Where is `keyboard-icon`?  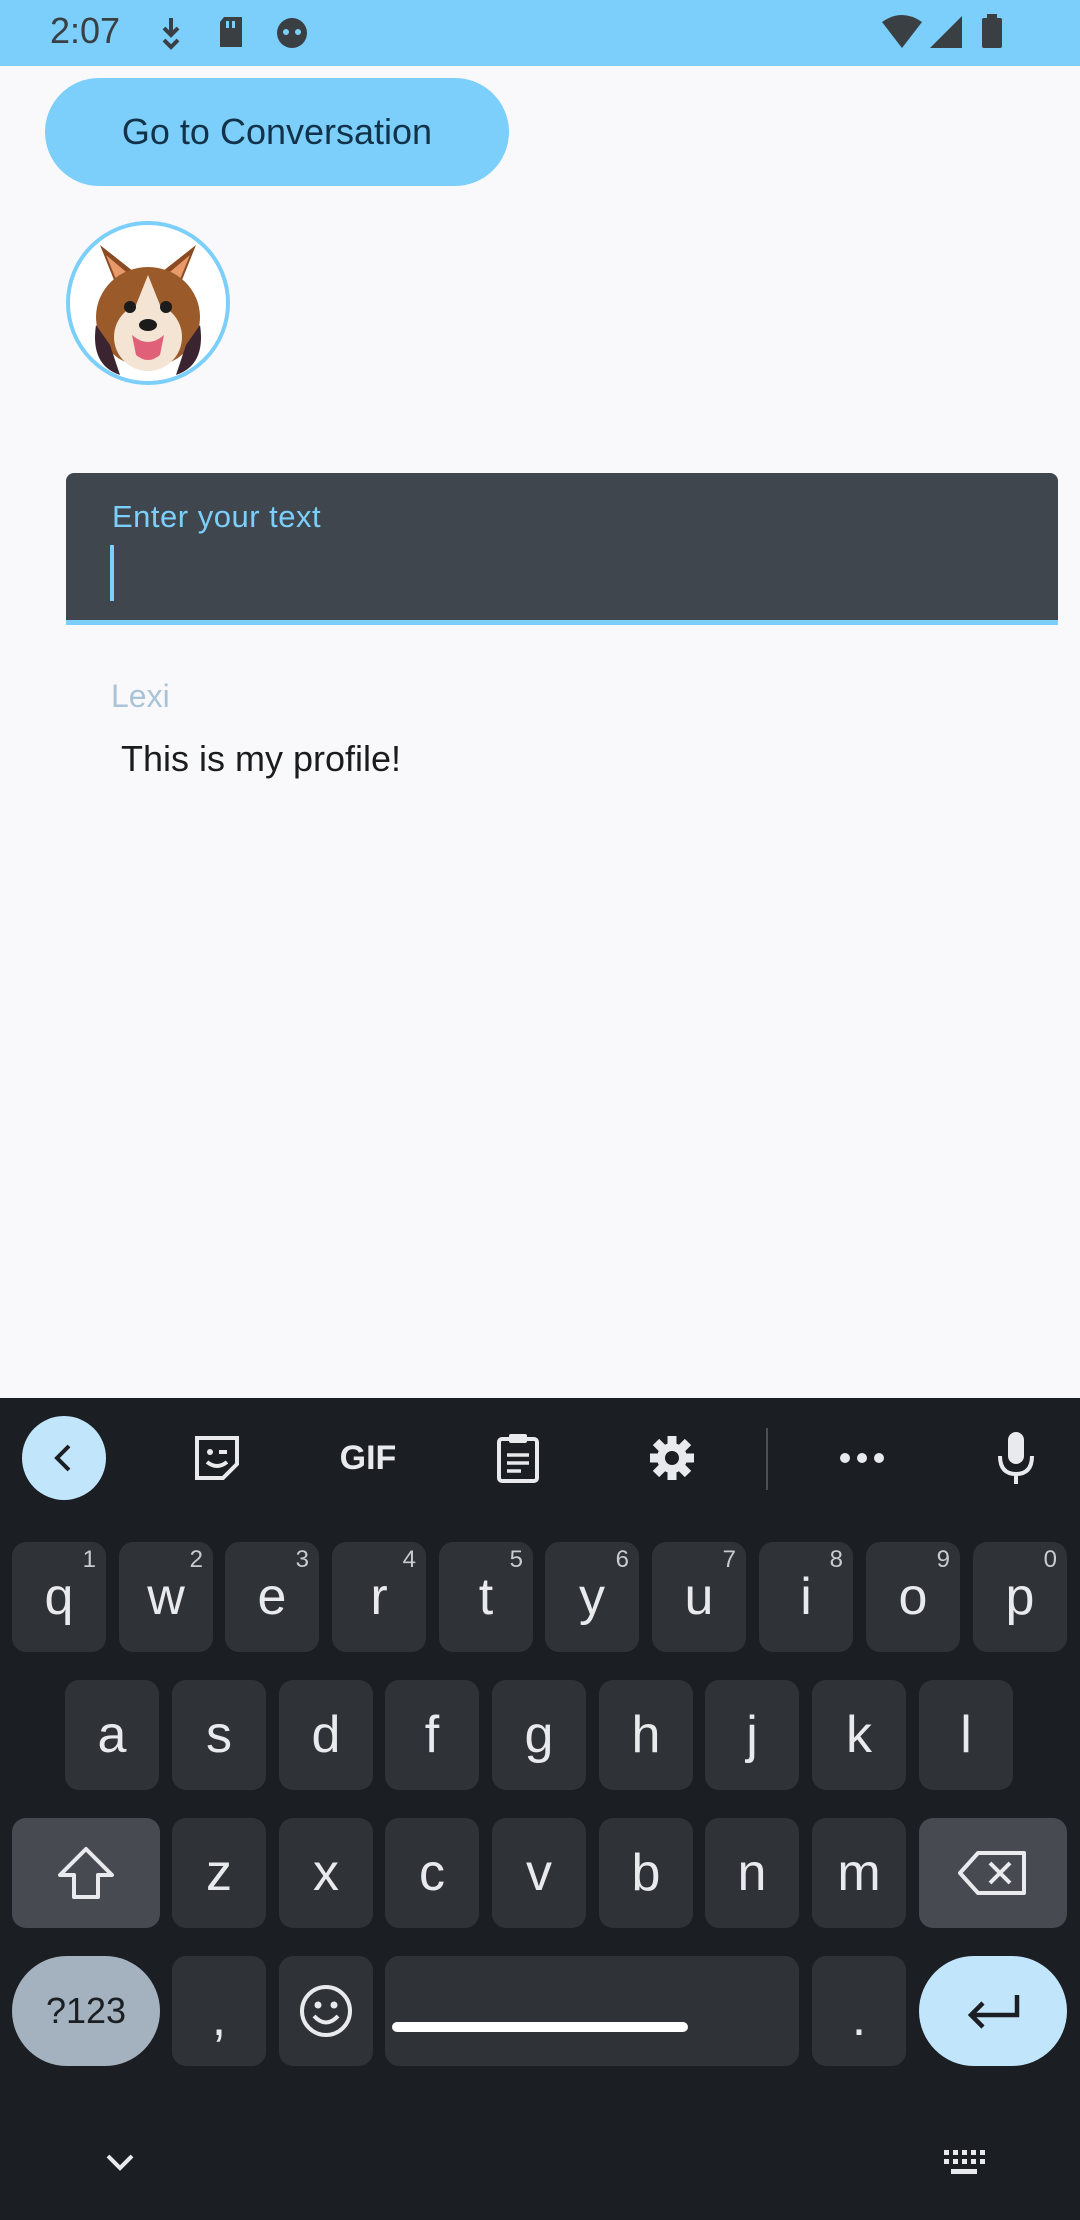 keyboard-icon is located at coordinates (964, 2162).